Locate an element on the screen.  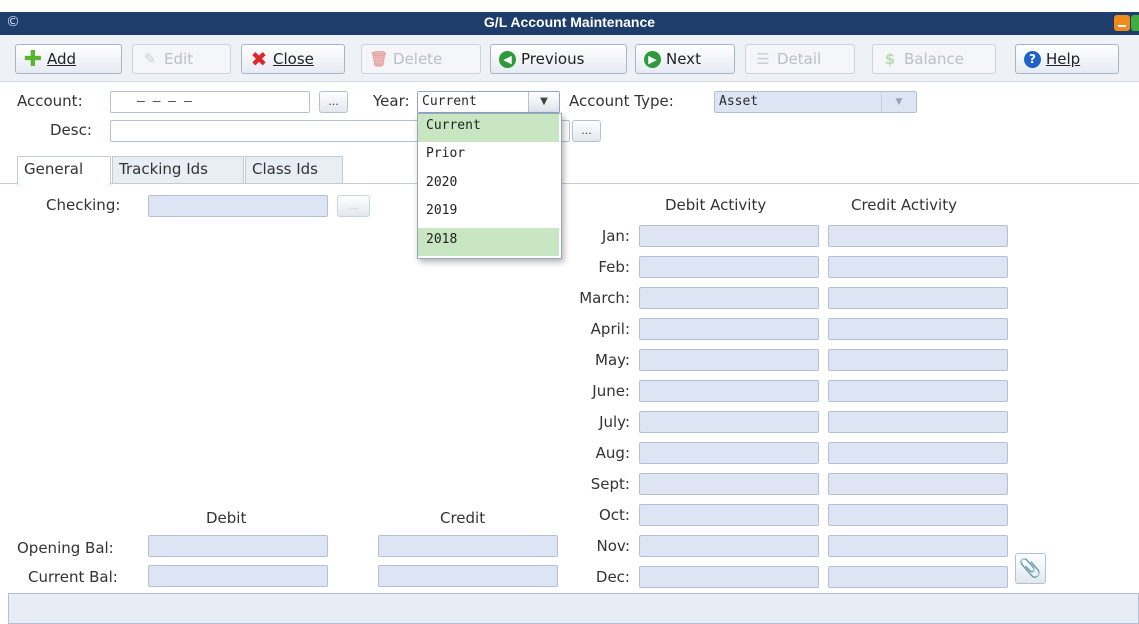
tab-strip-line is located at coordinates (569, 183).